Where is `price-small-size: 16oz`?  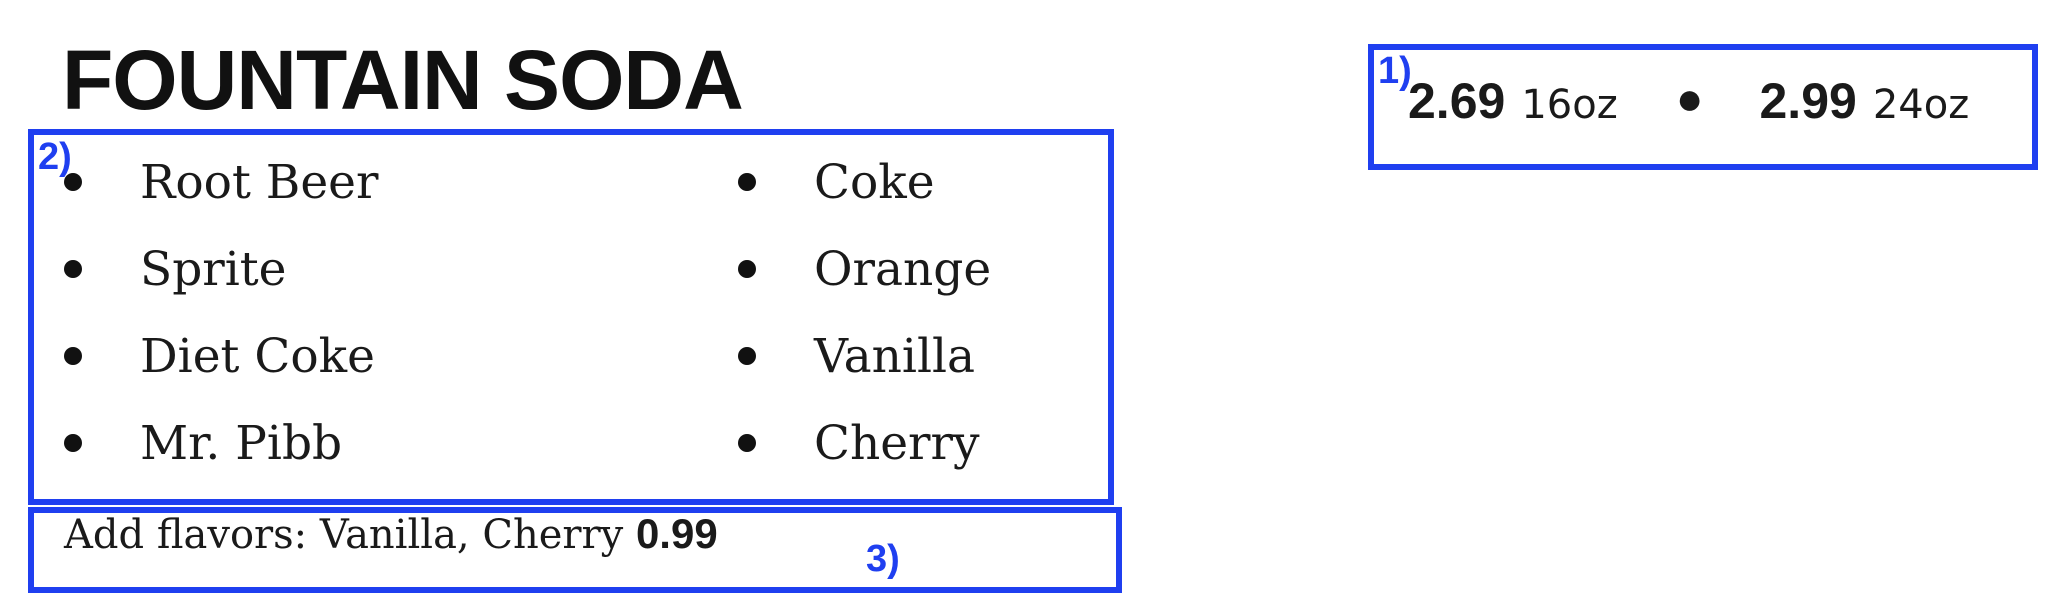 price-small-size: 16oz is located at coordinates (1569, 105).